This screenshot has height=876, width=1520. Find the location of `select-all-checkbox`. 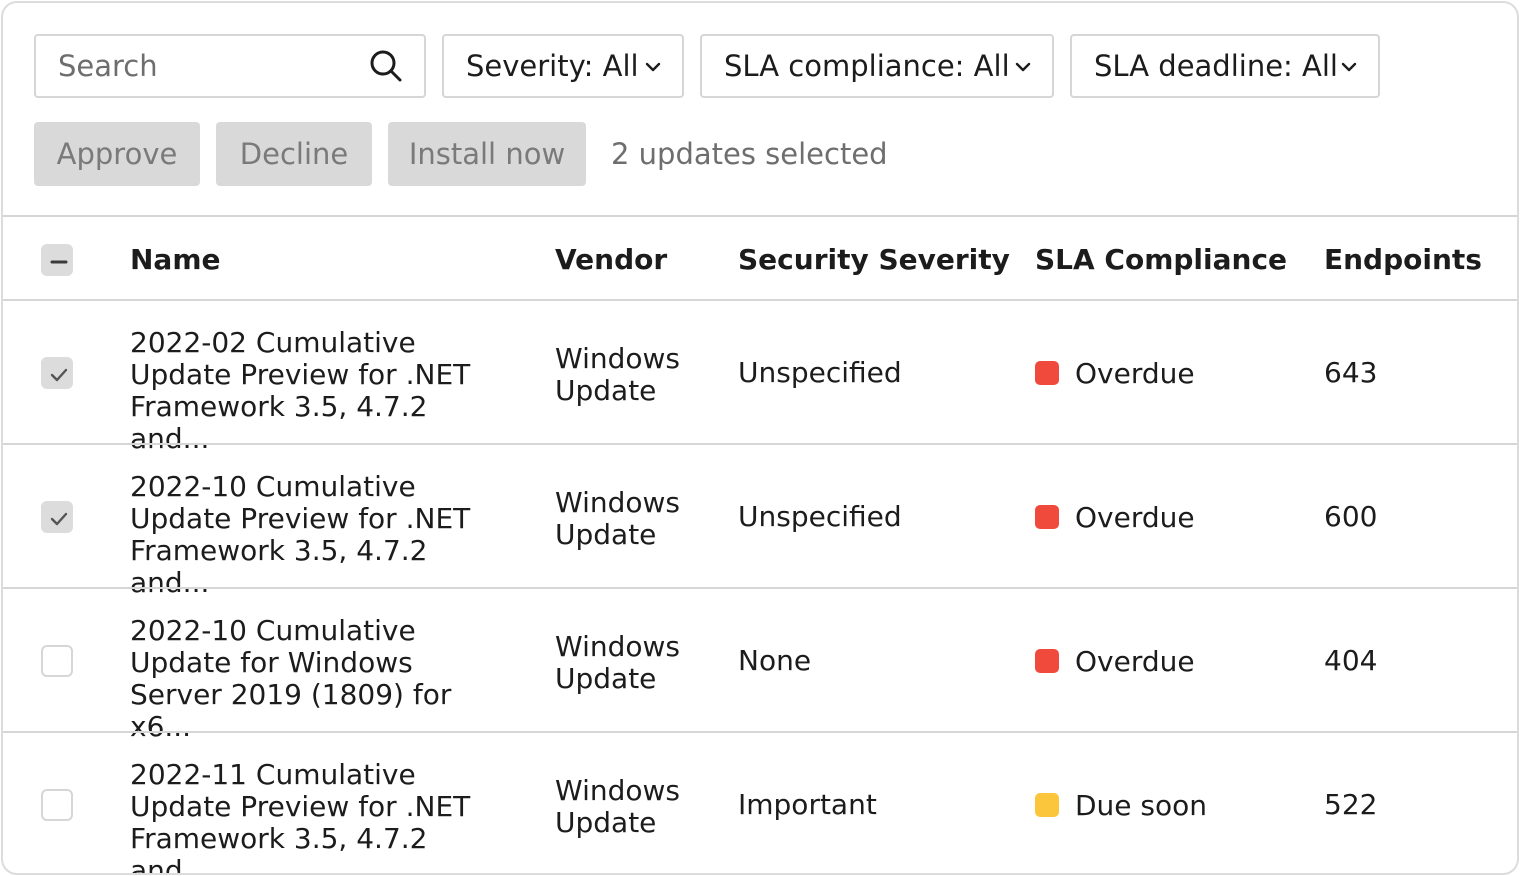

select-all-checkbox is located at coordinates (57, 260).